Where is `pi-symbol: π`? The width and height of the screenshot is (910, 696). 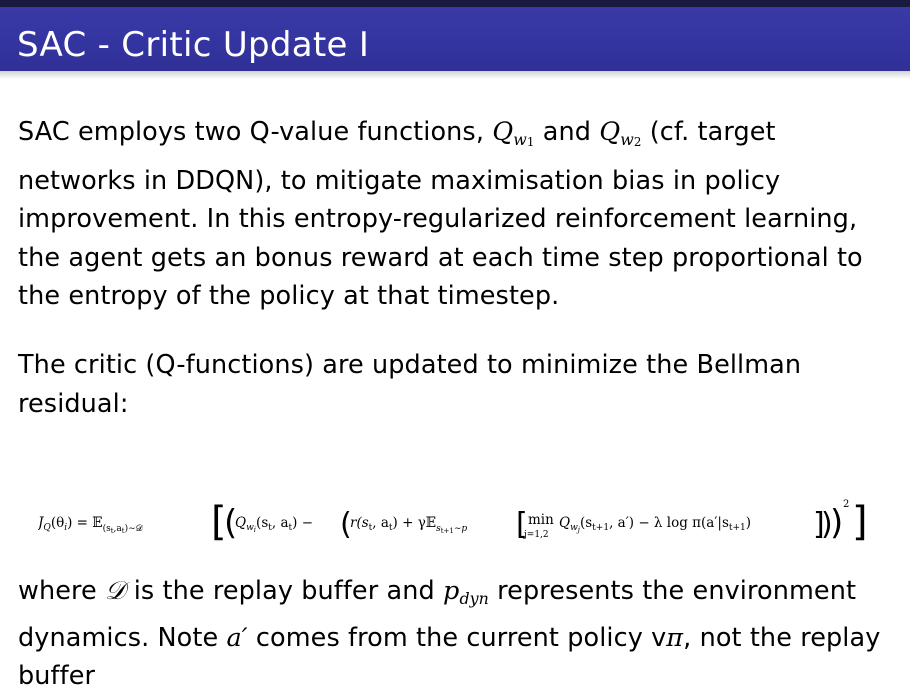
pi-symbol: π is located at coordinates (675, 637).